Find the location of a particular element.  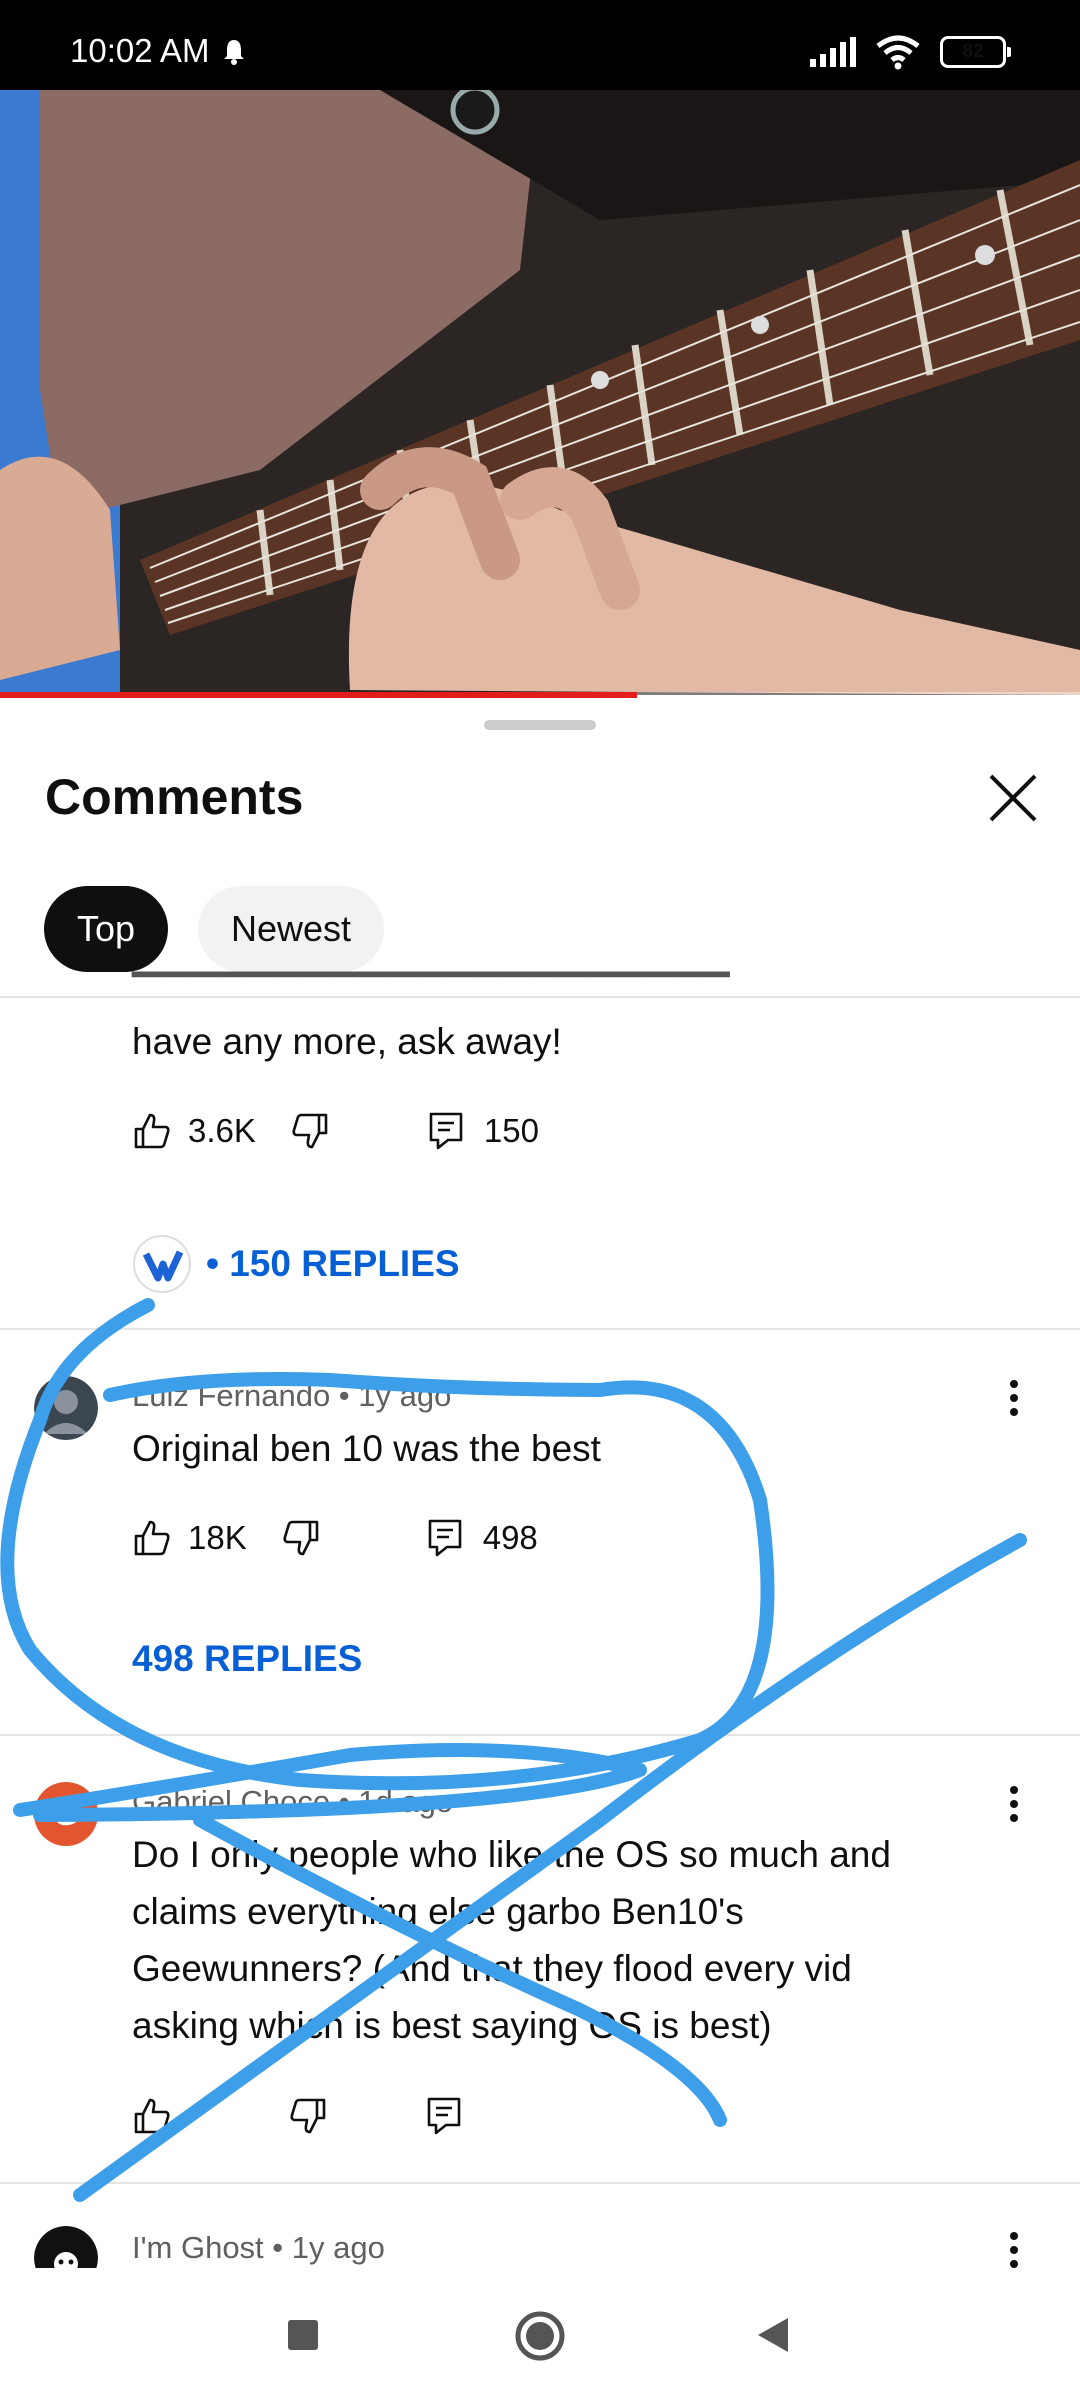

comment-2-text: Original ben 10 was the best is located at coordinates (366, 1448).